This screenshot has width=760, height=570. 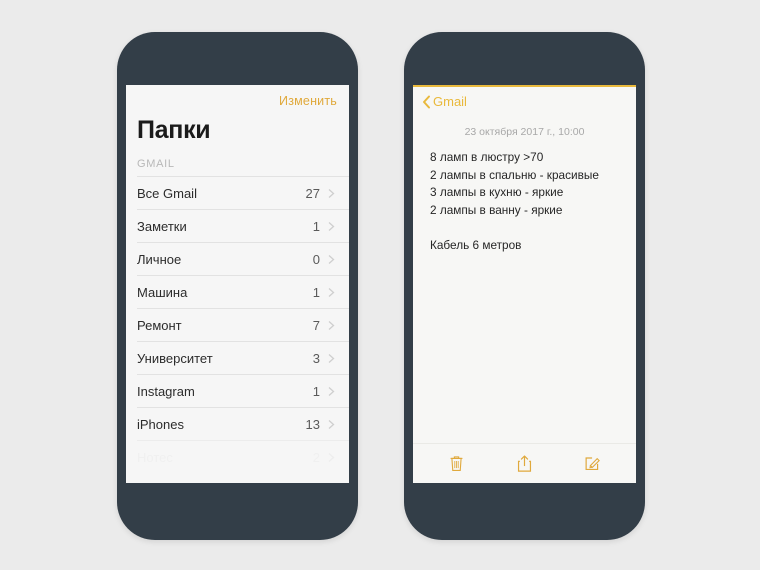 What do you see at coordinates (243, 225) in the screenshot?
I see `folder-row-notes: Заметки 1` at bounding box center [243, 225].